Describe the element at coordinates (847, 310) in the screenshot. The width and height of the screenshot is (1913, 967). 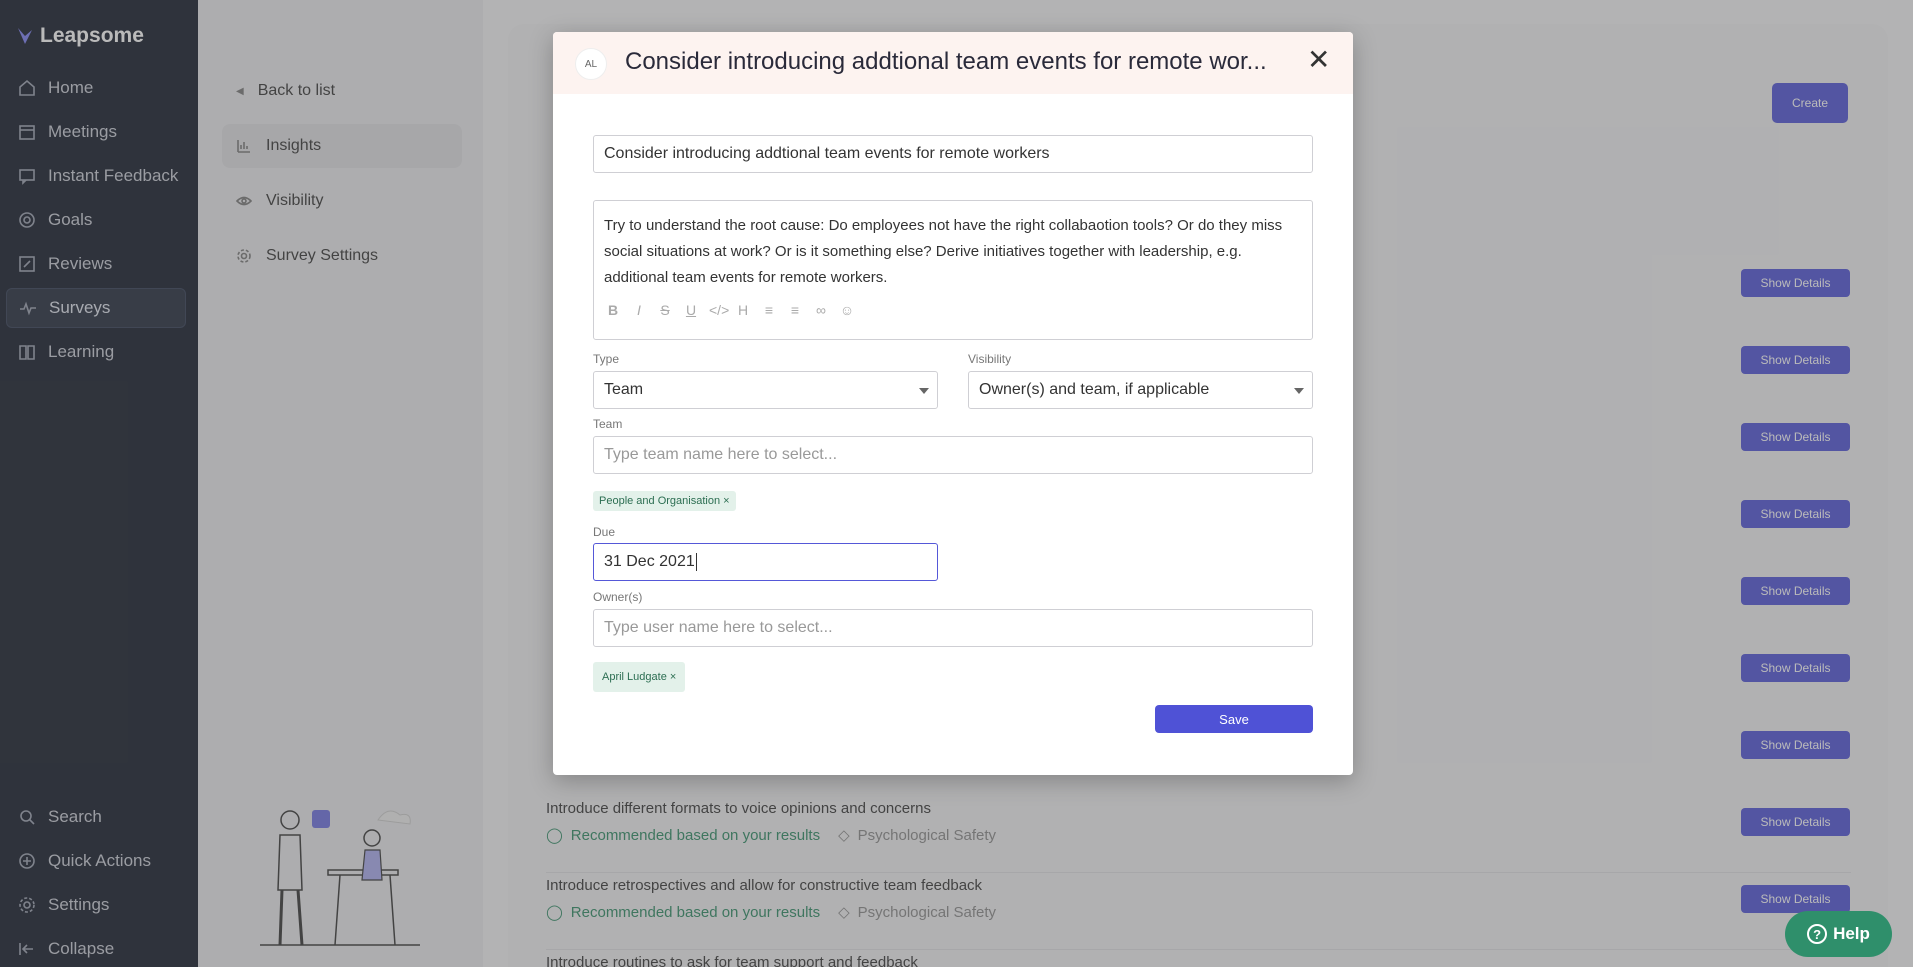
I see `emoji-icon: ☺` at that location.